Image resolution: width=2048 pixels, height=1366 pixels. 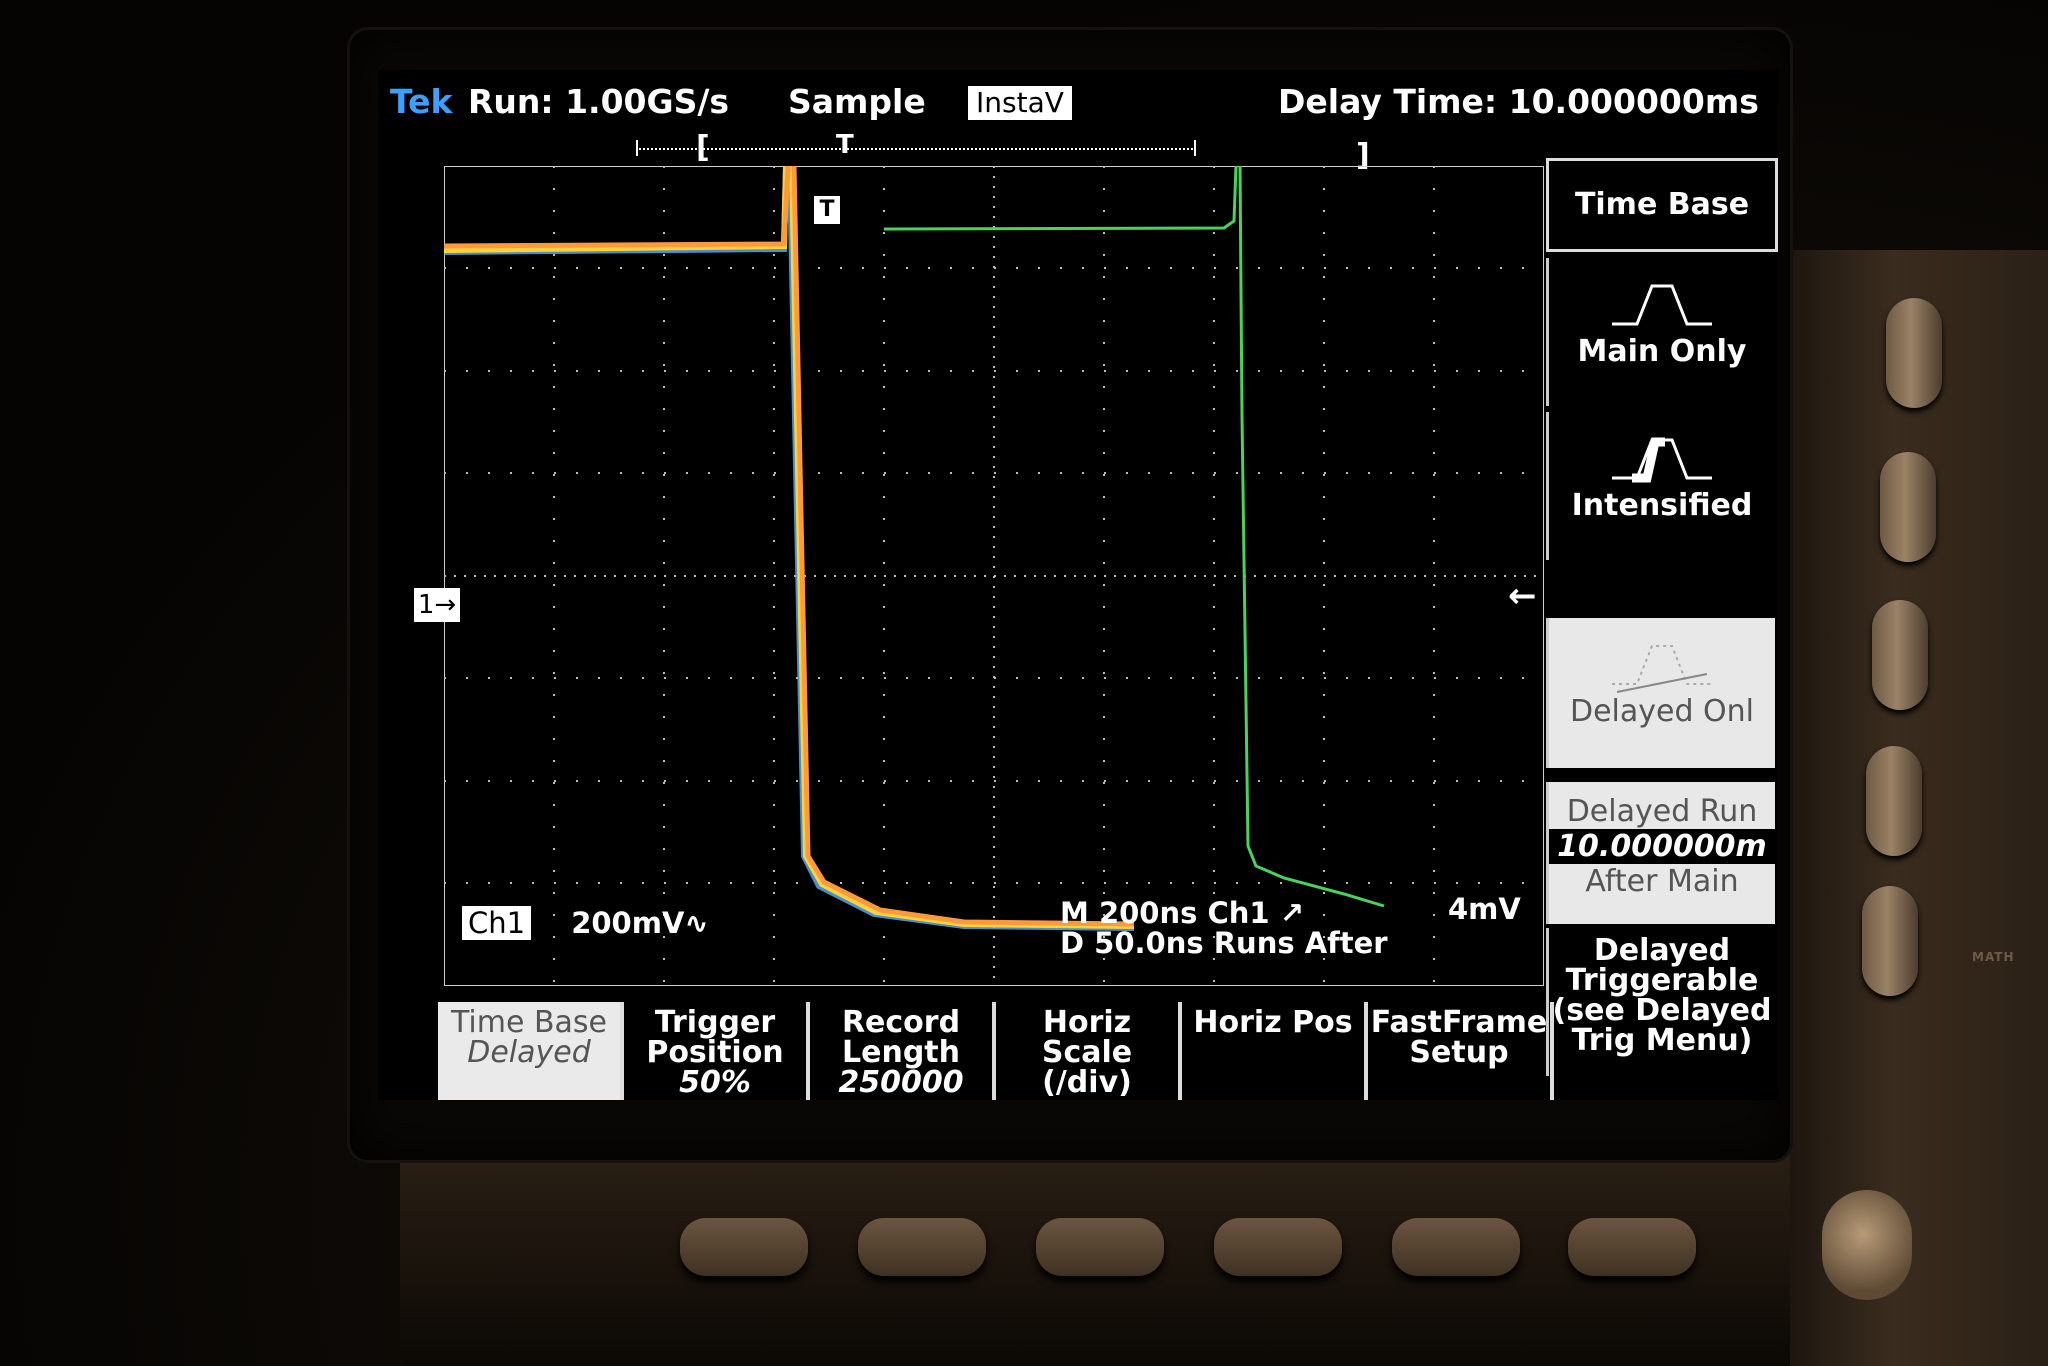 I want to click on bottom-menu-time-base: Time Base Delayed, so click(x=531, y=1051).